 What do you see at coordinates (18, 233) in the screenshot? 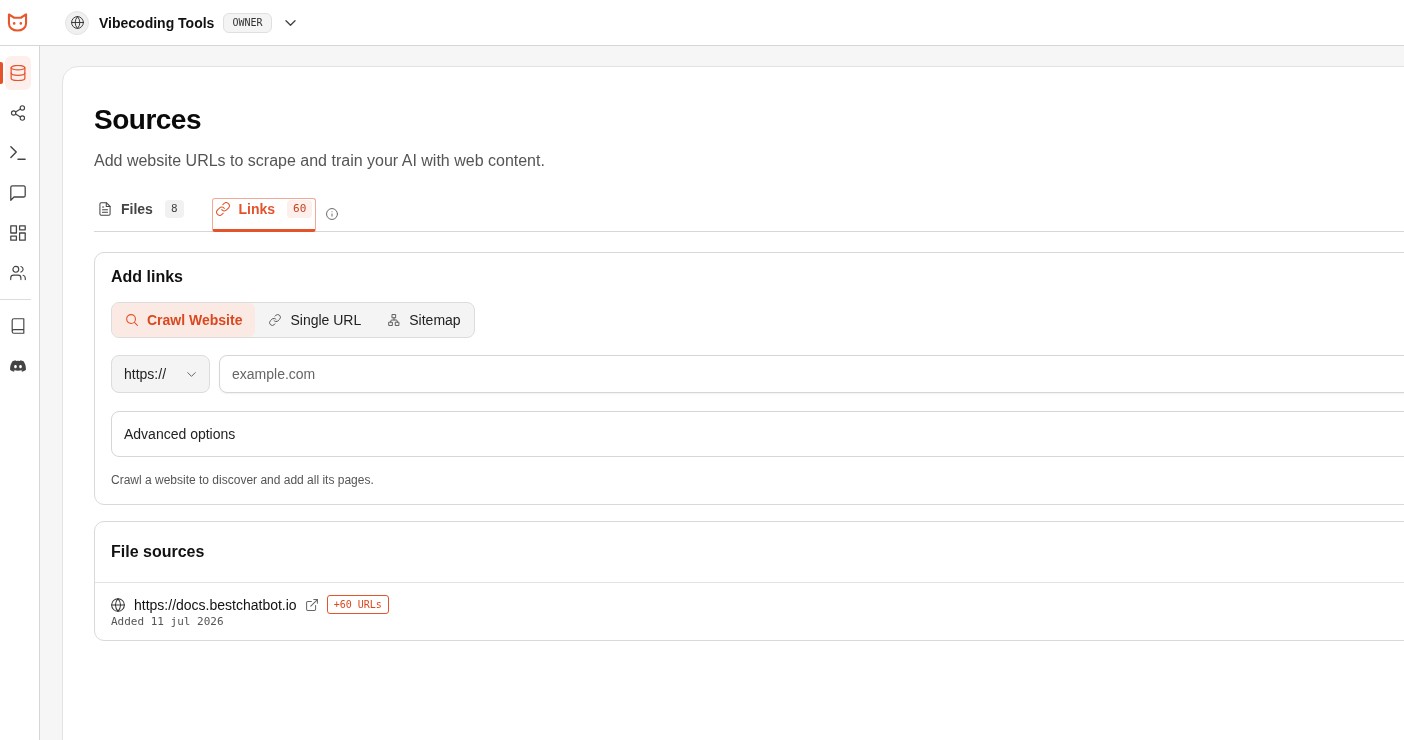
I see `dashboard-grid-icon` at bounding box center [18, 233].